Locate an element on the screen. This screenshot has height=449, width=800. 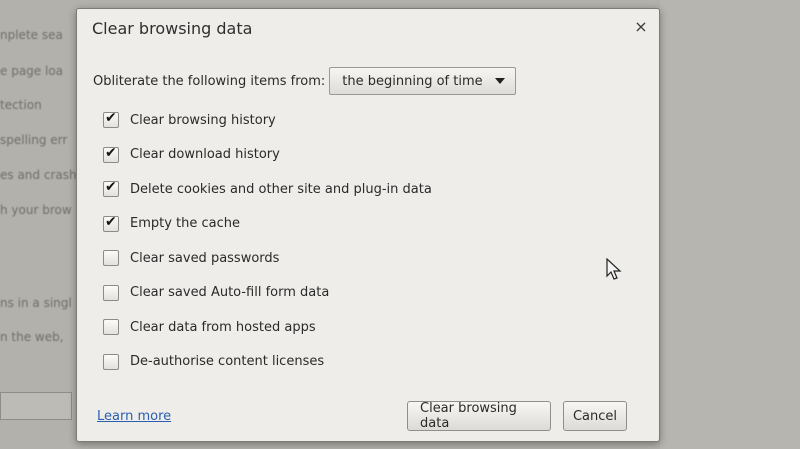
option-label: De-authorise content licenses is located at coordinates (227, 362).